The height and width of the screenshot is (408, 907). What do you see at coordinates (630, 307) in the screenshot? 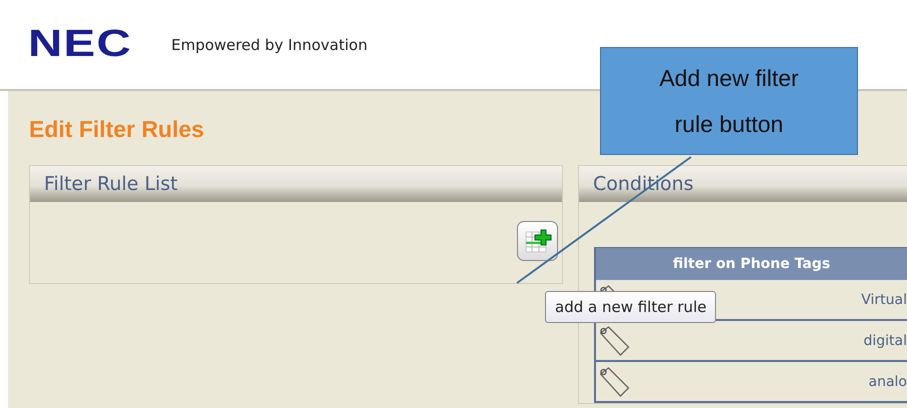
I see `tooltip: add a new filter rule` at bounding box center [630, 307].